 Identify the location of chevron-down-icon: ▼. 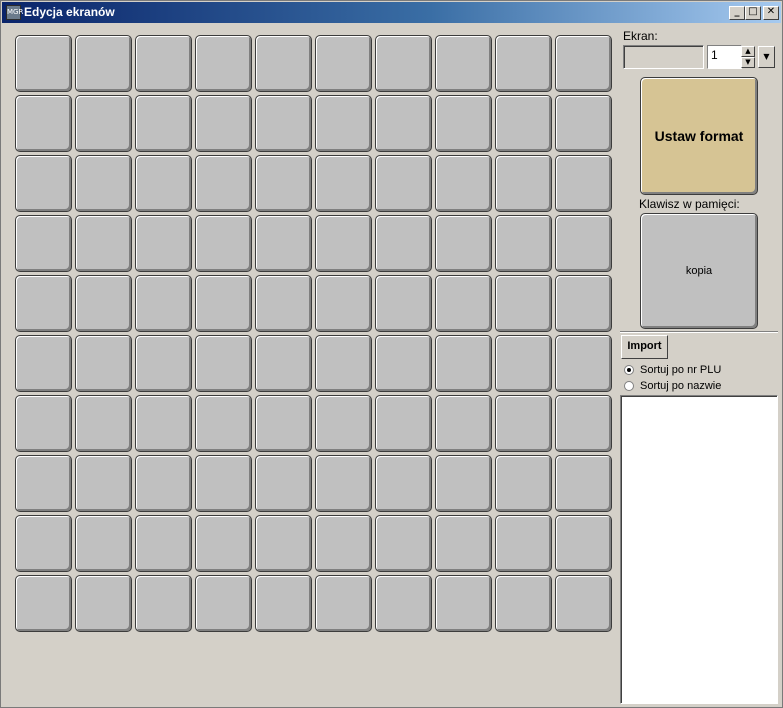
(766, 57).